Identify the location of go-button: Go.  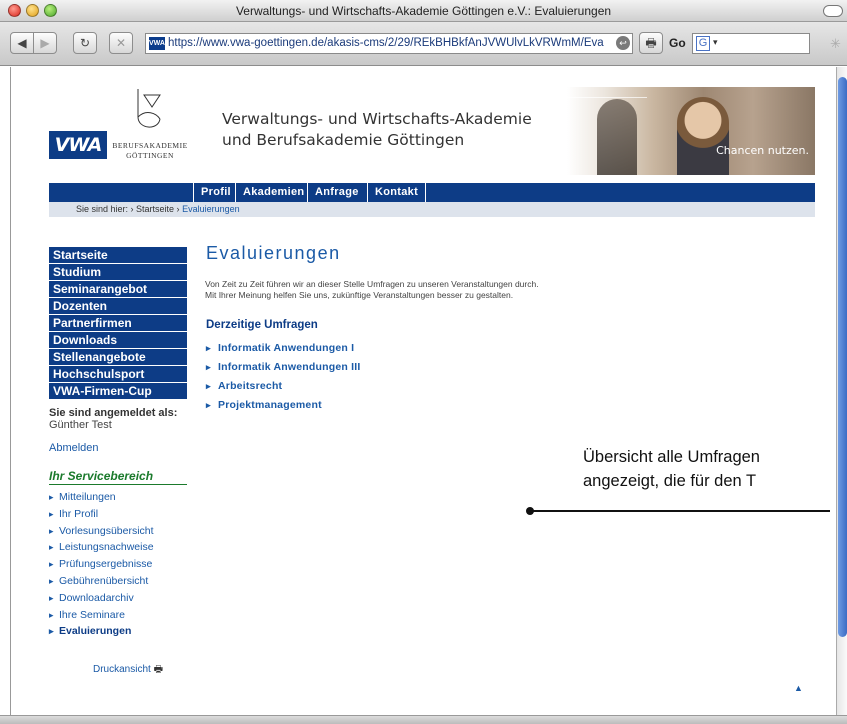
(677, 43).